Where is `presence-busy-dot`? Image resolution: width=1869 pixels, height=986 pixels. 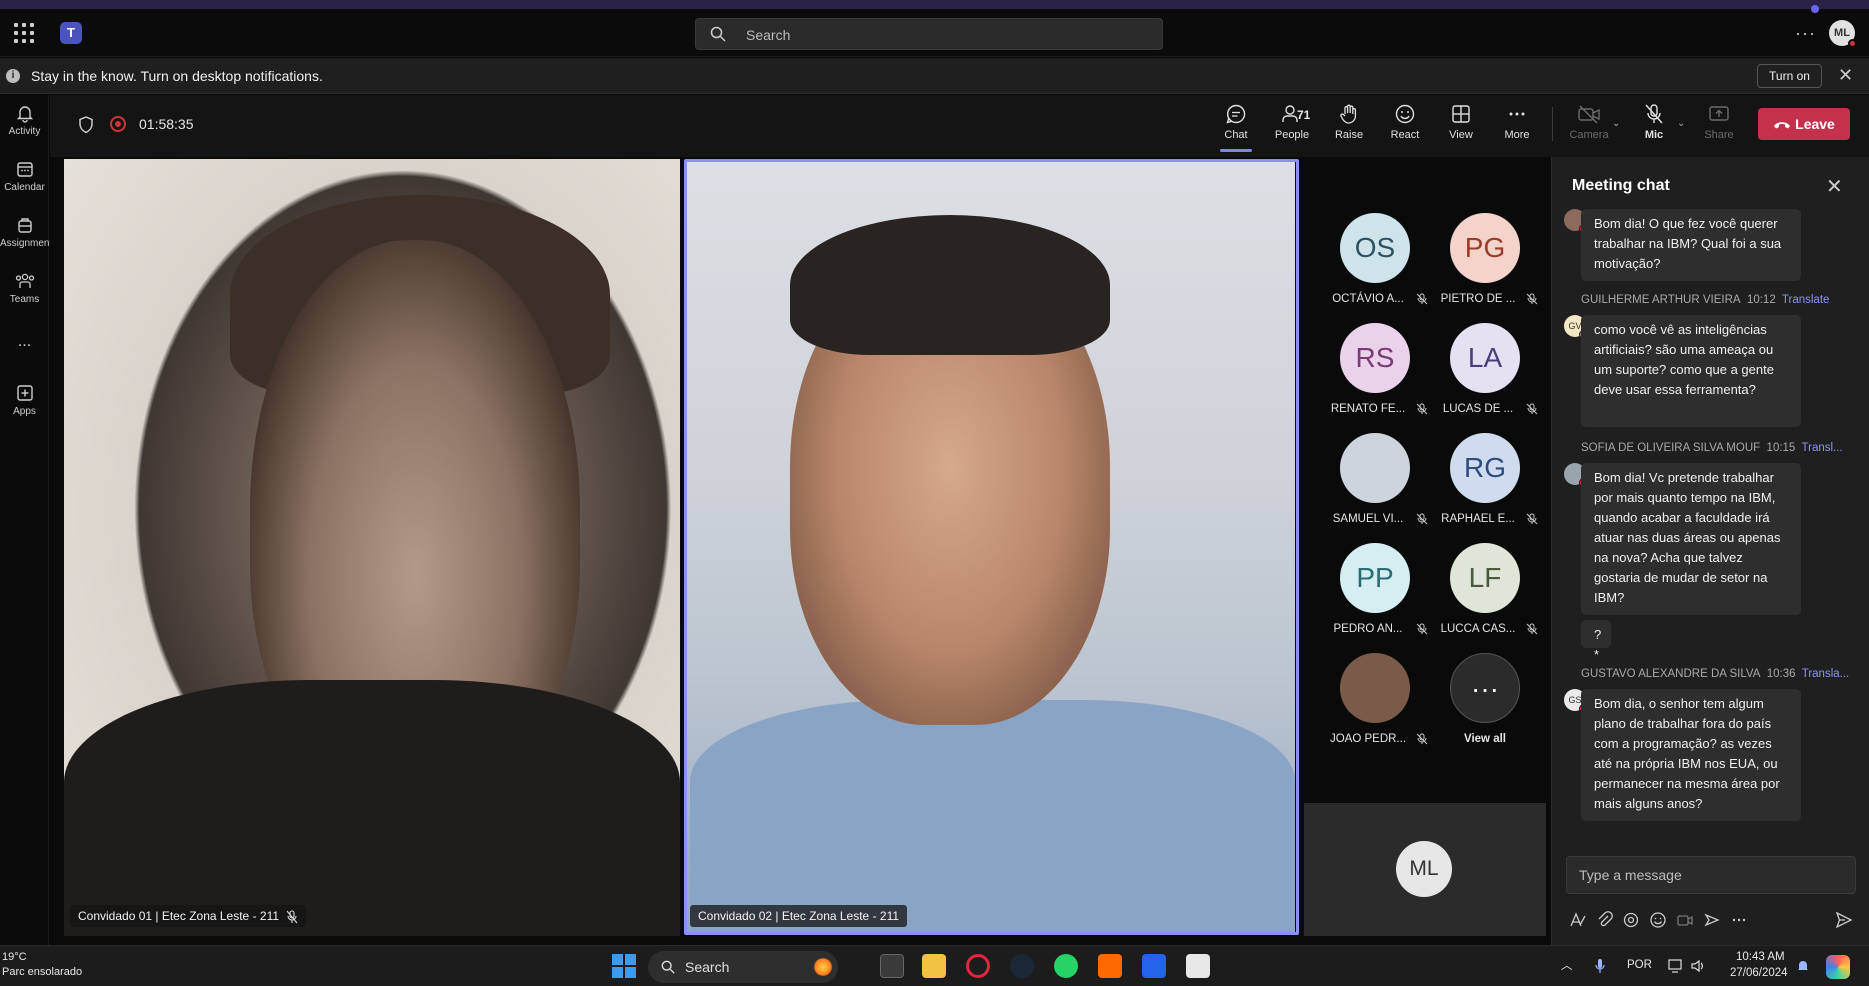
presence-busy-dot is located at coordinates (1852, 43).